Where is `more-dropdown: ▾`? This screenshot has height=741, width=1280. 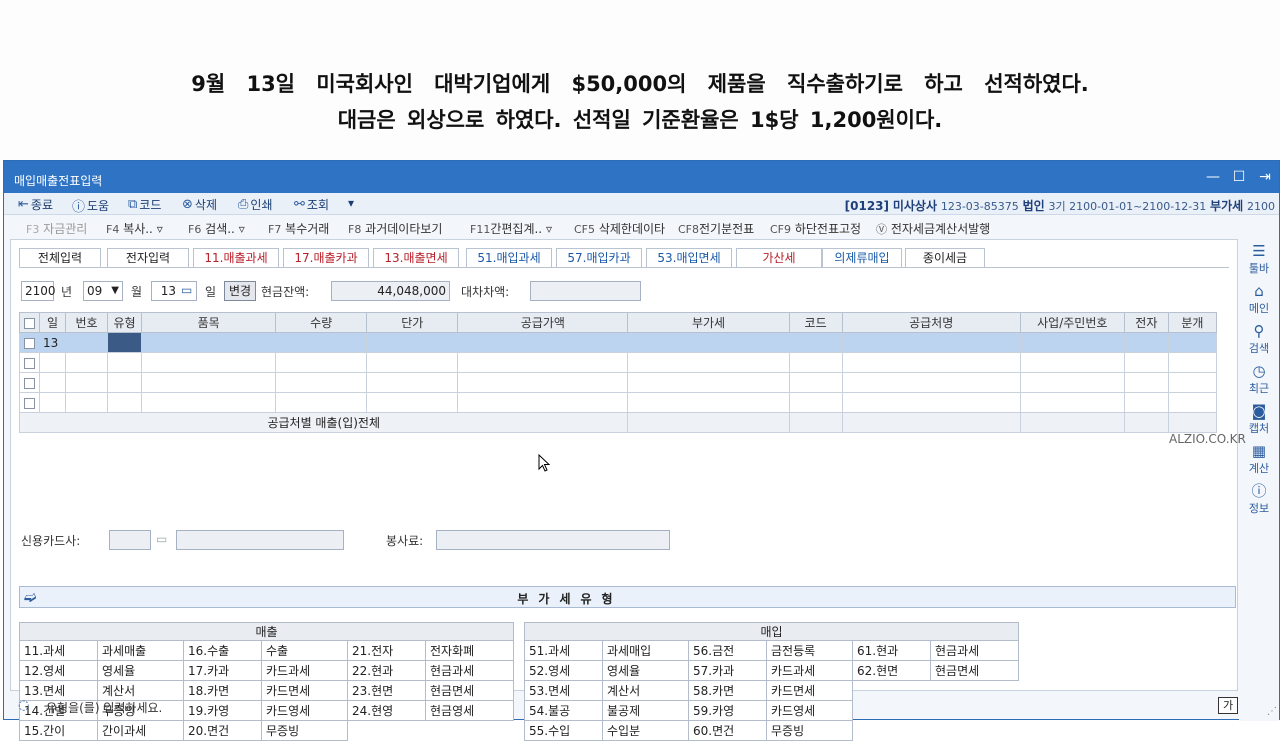 more-dropdown: ▾ is located at coordinates (351, 203).